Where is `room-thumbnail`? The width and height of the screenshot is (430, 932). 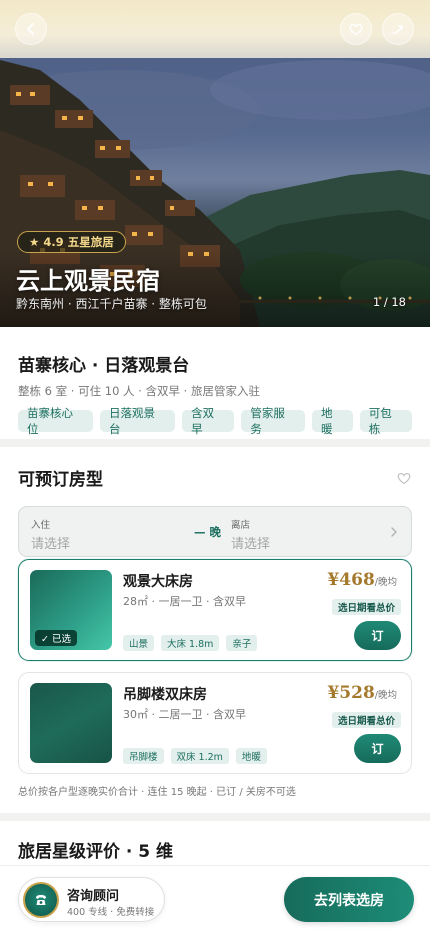
room-thumbnail is located at coordinates (71, 723).